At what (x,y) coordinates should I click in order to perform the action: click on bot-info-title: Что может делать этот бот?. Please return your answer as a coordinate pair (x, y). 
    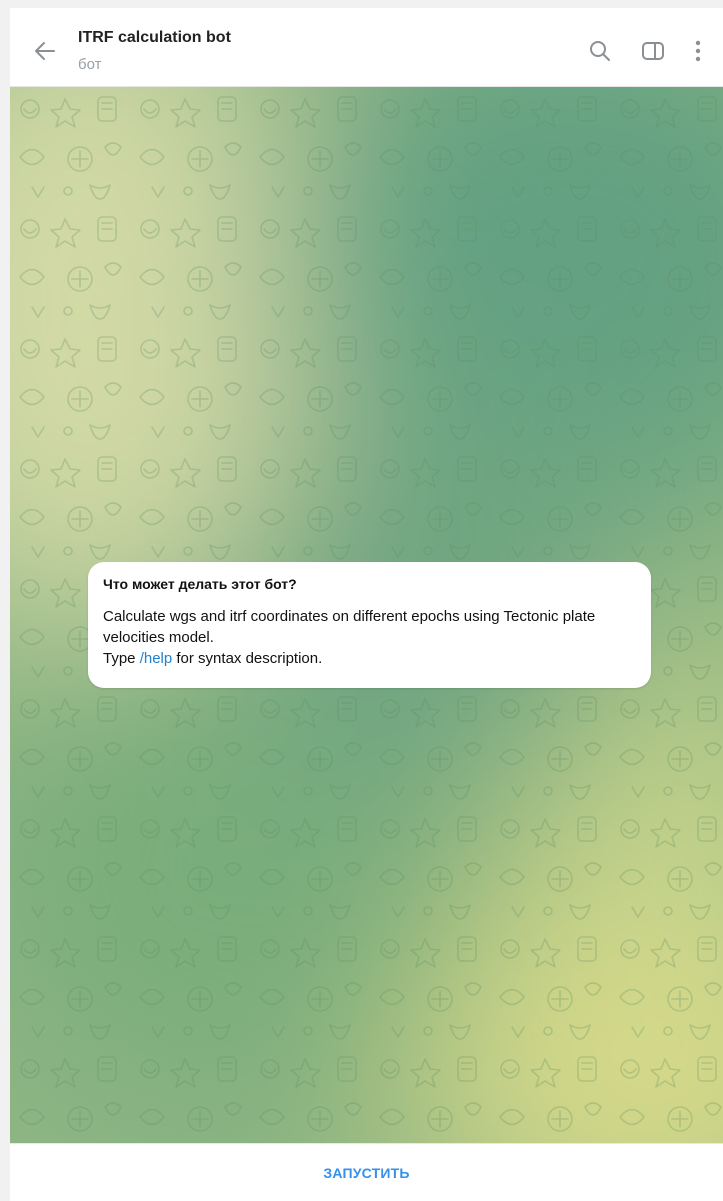
    Looking at the image, I should click on (200, 584).